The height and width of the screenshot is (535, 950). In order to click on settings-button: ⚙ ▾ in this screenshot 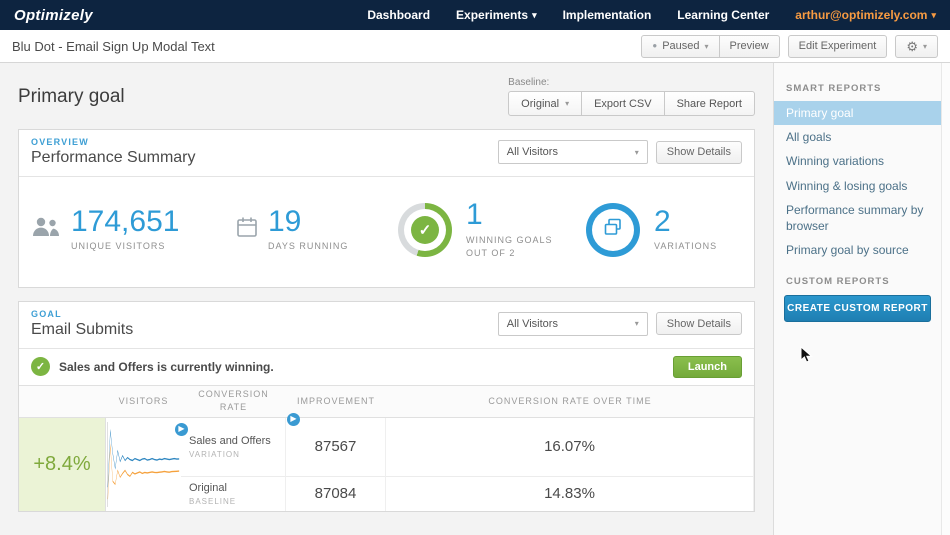, I will do `click(916, 46)`.